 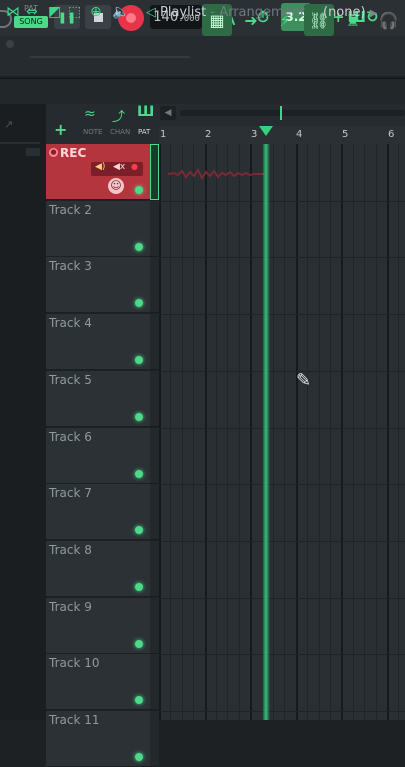 What do you see at coordinates (98, 569) in the screenshot?
I see `track-header: Track 8` at bounding box center [98, 569].